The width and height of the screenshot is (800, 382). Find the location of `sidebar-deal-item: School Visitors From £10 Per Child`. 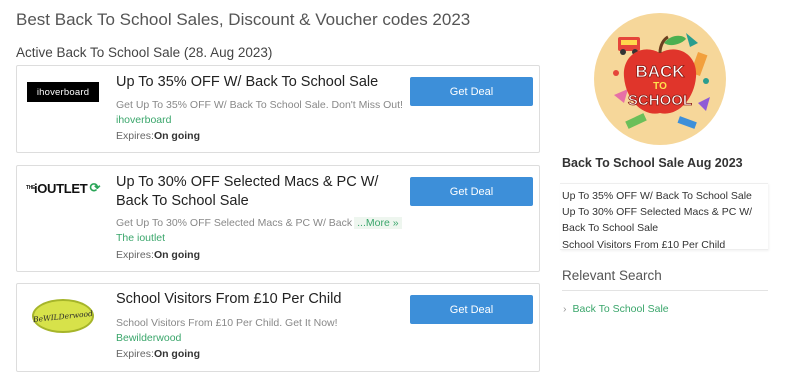

sidebar-deal-item: School Visitors From £10 Per Child is located at coordinates (664, 245).